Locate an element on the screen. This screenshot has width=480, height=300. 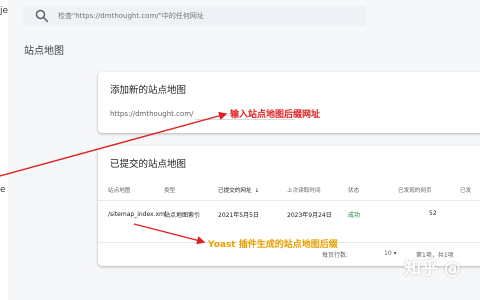
add-sitemap-title: 添加新的站点地图 is located at coordinates (148, 90).